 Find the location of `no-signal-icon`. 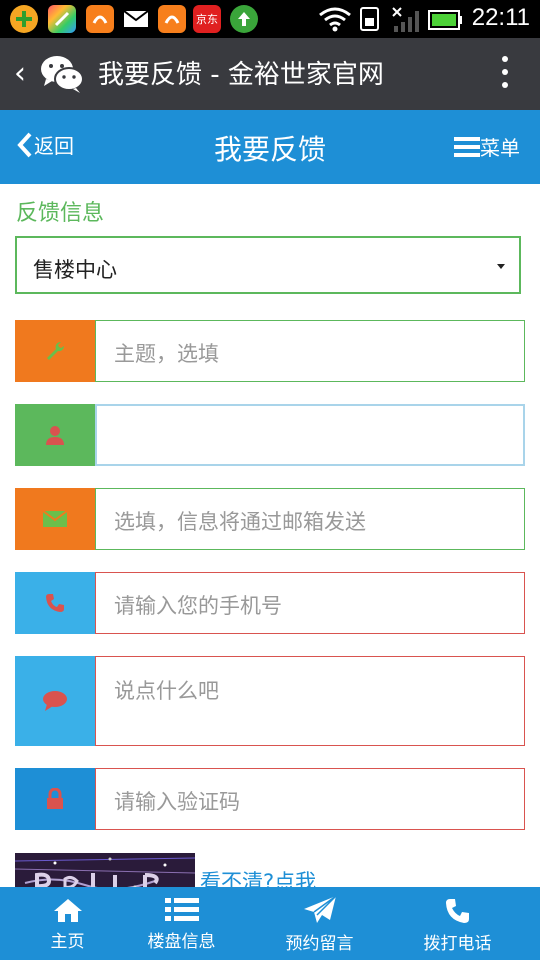

no-signal-icon is located at coordinates (405, 19).